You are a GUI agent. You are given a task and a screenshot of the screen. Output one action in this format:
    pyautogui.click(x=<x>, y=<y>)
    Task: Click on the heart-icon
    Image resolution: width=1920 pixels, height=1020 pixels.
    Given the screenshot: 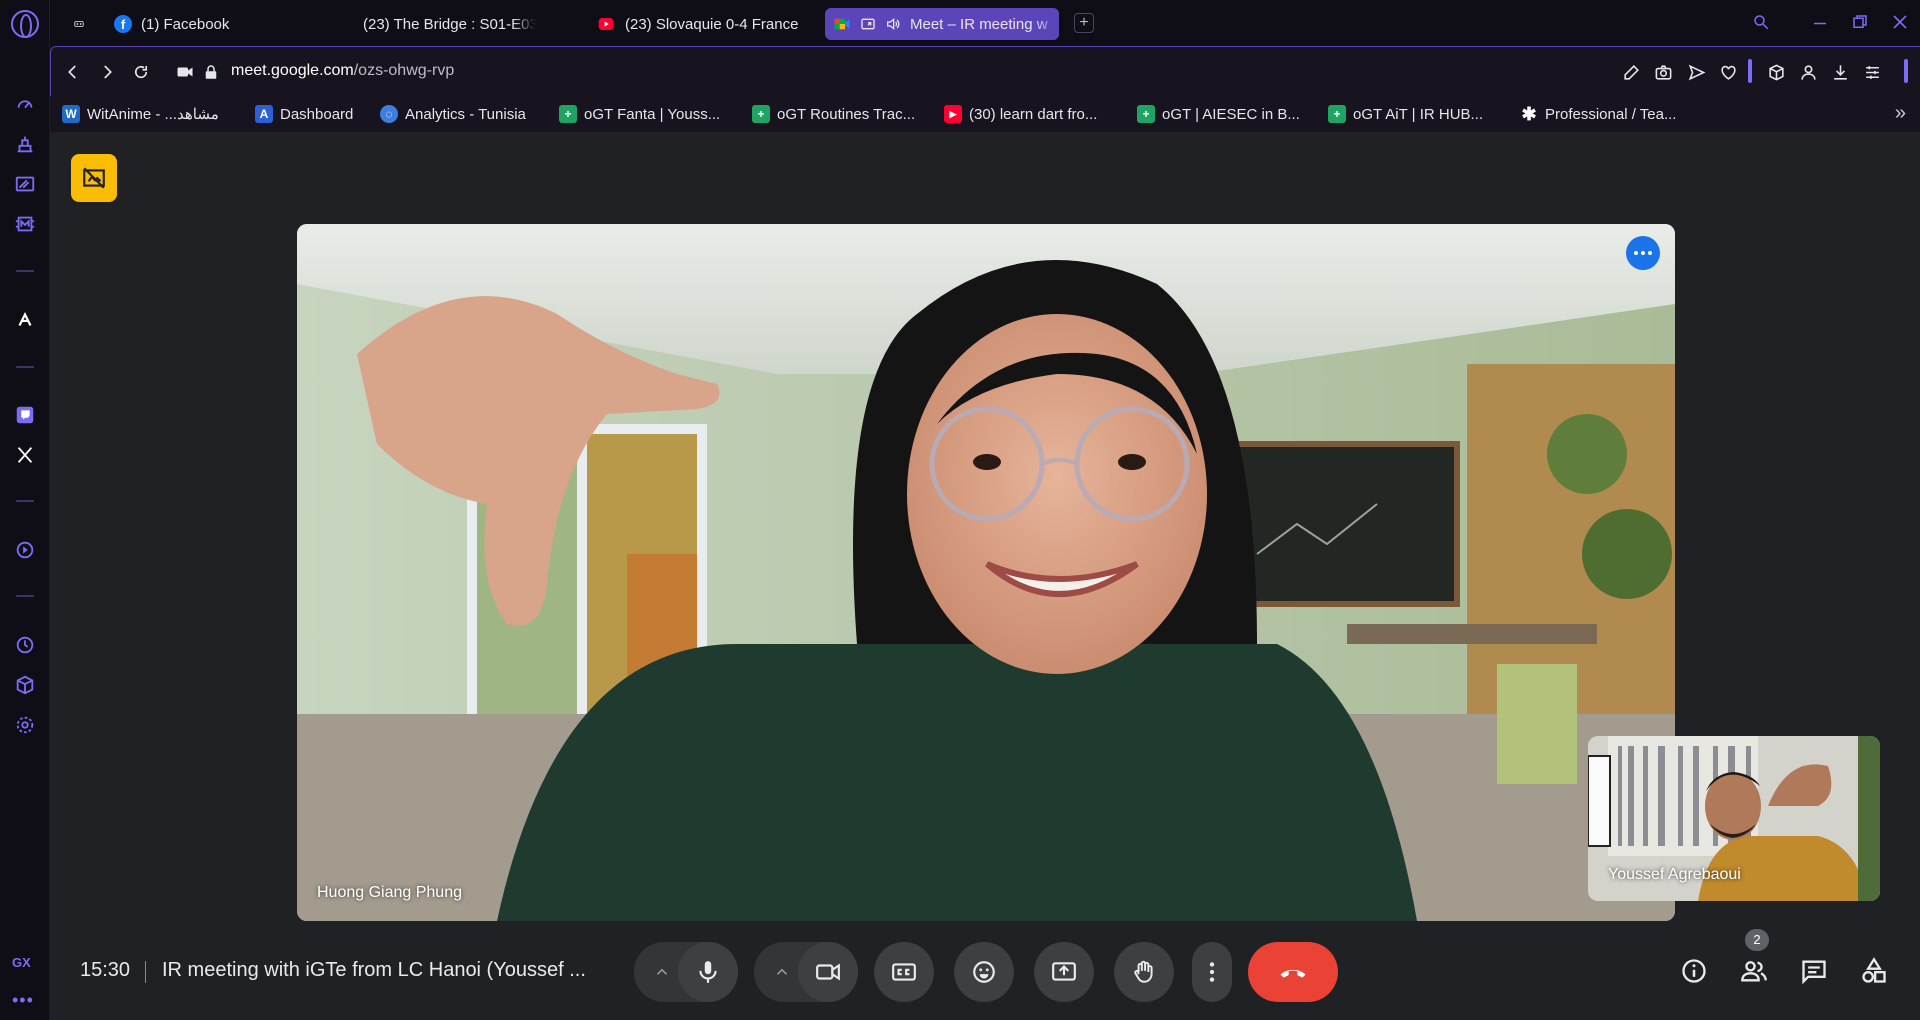 What is the action you would take?
    pyautogui.click(x=1728, y=72)
    